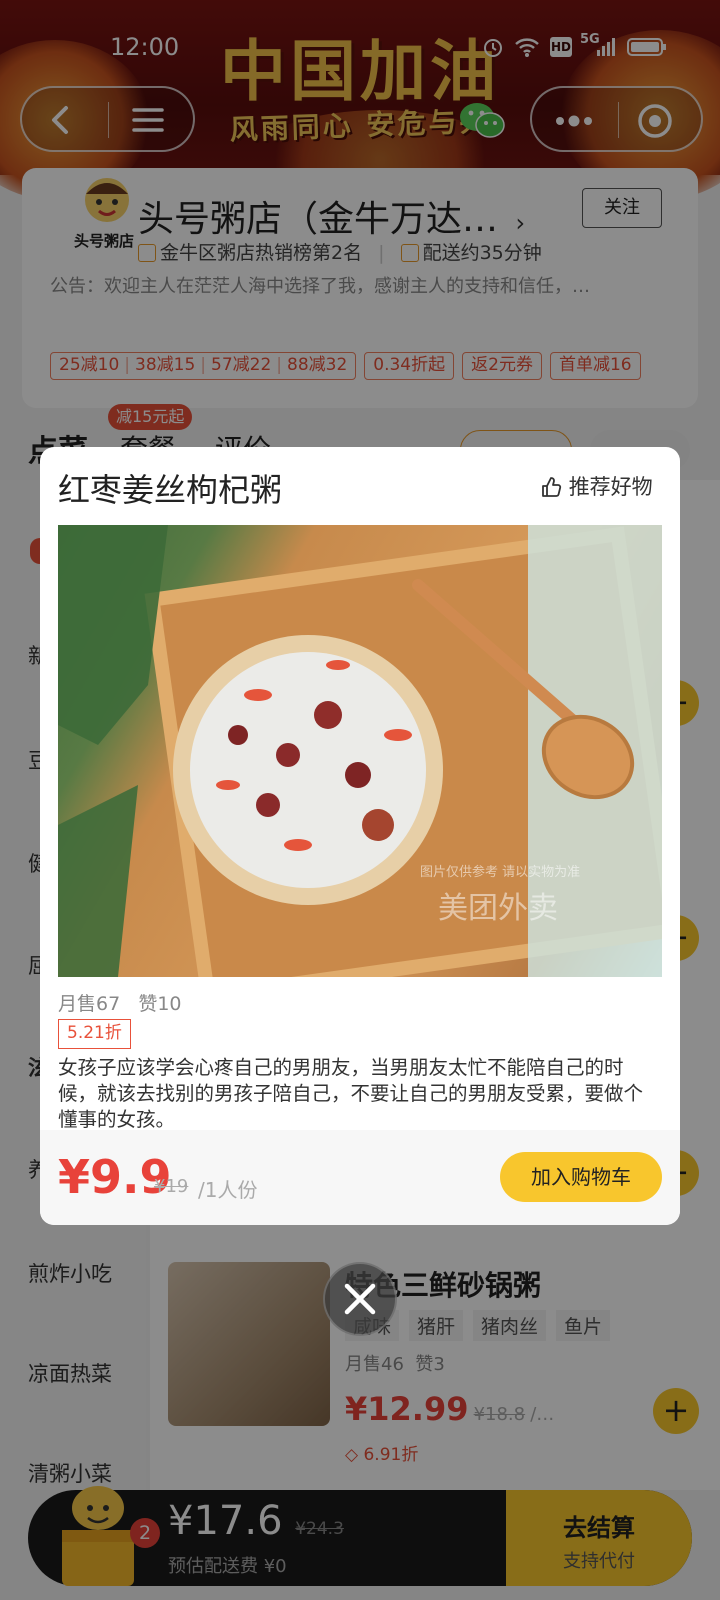 The height and width of the screenshot is (1600, 720). I want to click on discount-badge: 5.21折, so click(94, 1034).